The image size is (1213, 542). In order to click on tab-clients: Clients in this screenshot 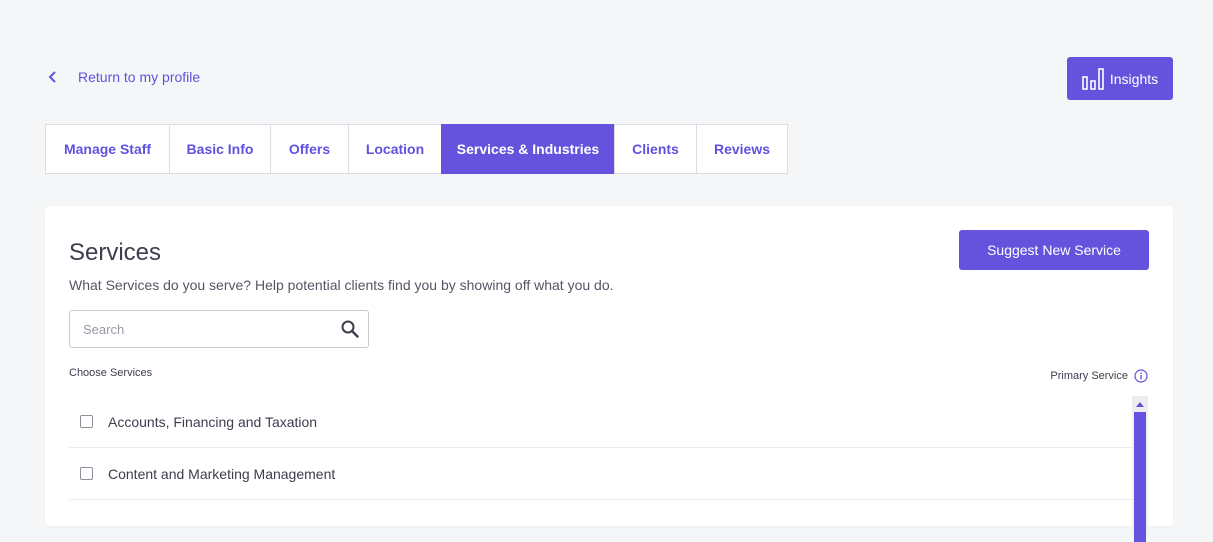, I will do `click(655, 149)`.